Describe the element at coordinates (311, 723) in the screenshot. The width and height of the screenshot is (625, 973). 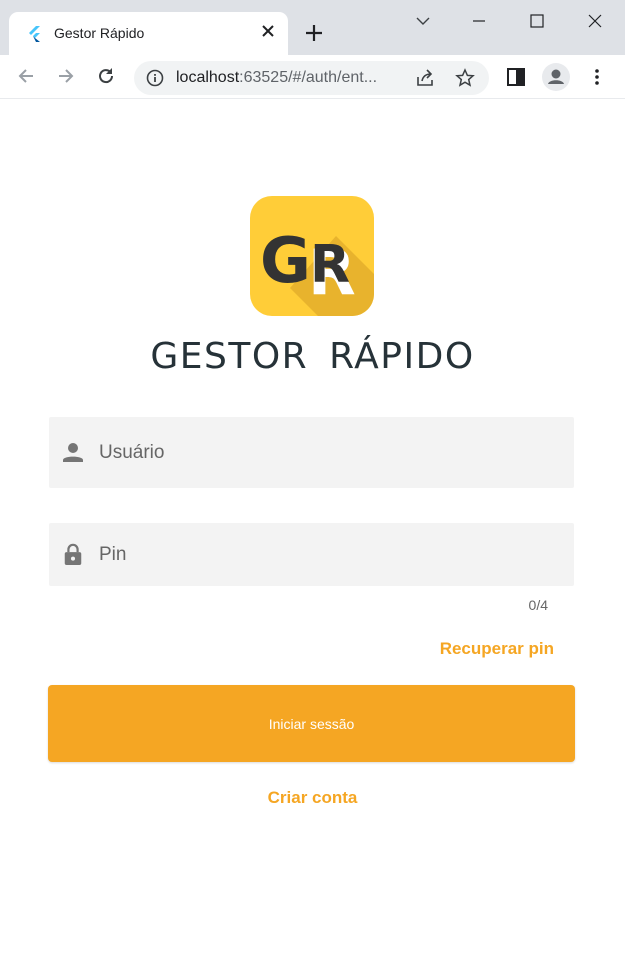
I see `login-button: Iniciar sessão` at that location.